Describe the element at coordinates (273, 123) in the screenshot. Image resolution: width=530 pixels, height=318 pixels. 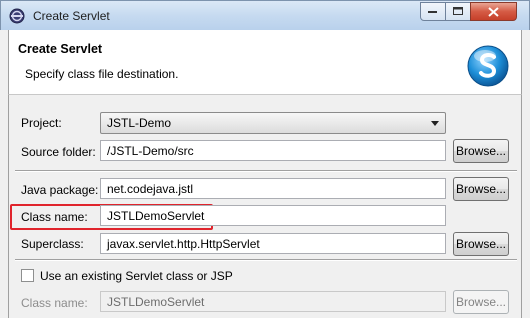
I see `project-combo: JSTL-Demo` at that location.